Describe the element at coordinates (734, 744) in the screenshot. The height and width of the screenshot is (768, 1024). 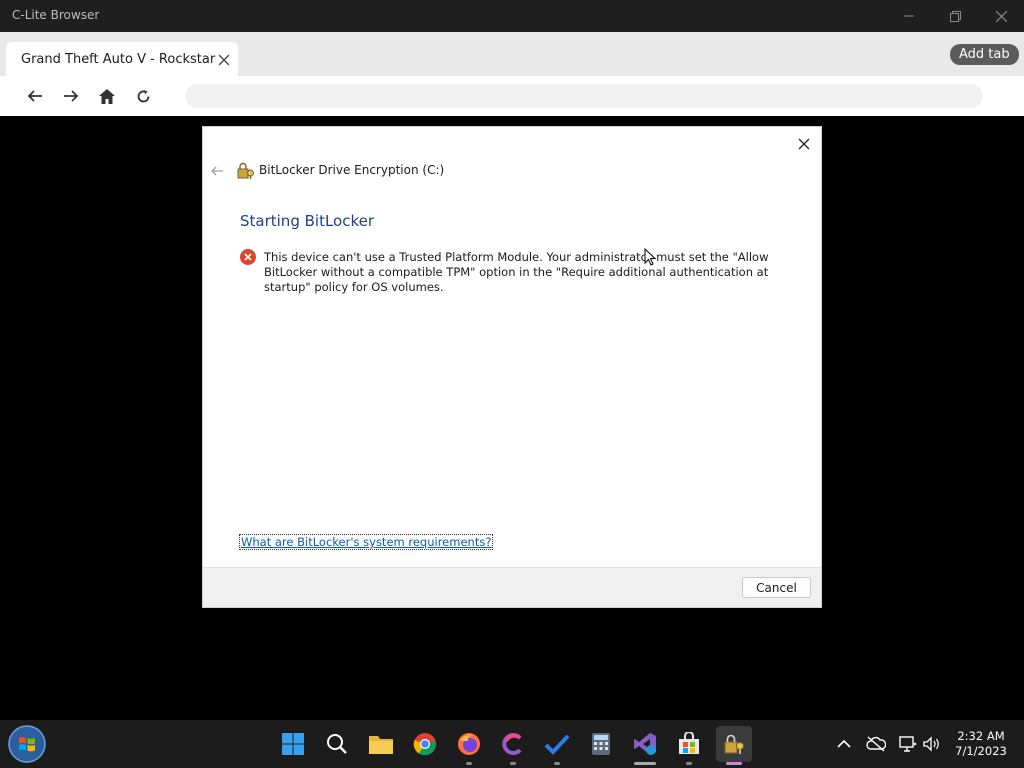
I see `bitlocker-icon` at that location.